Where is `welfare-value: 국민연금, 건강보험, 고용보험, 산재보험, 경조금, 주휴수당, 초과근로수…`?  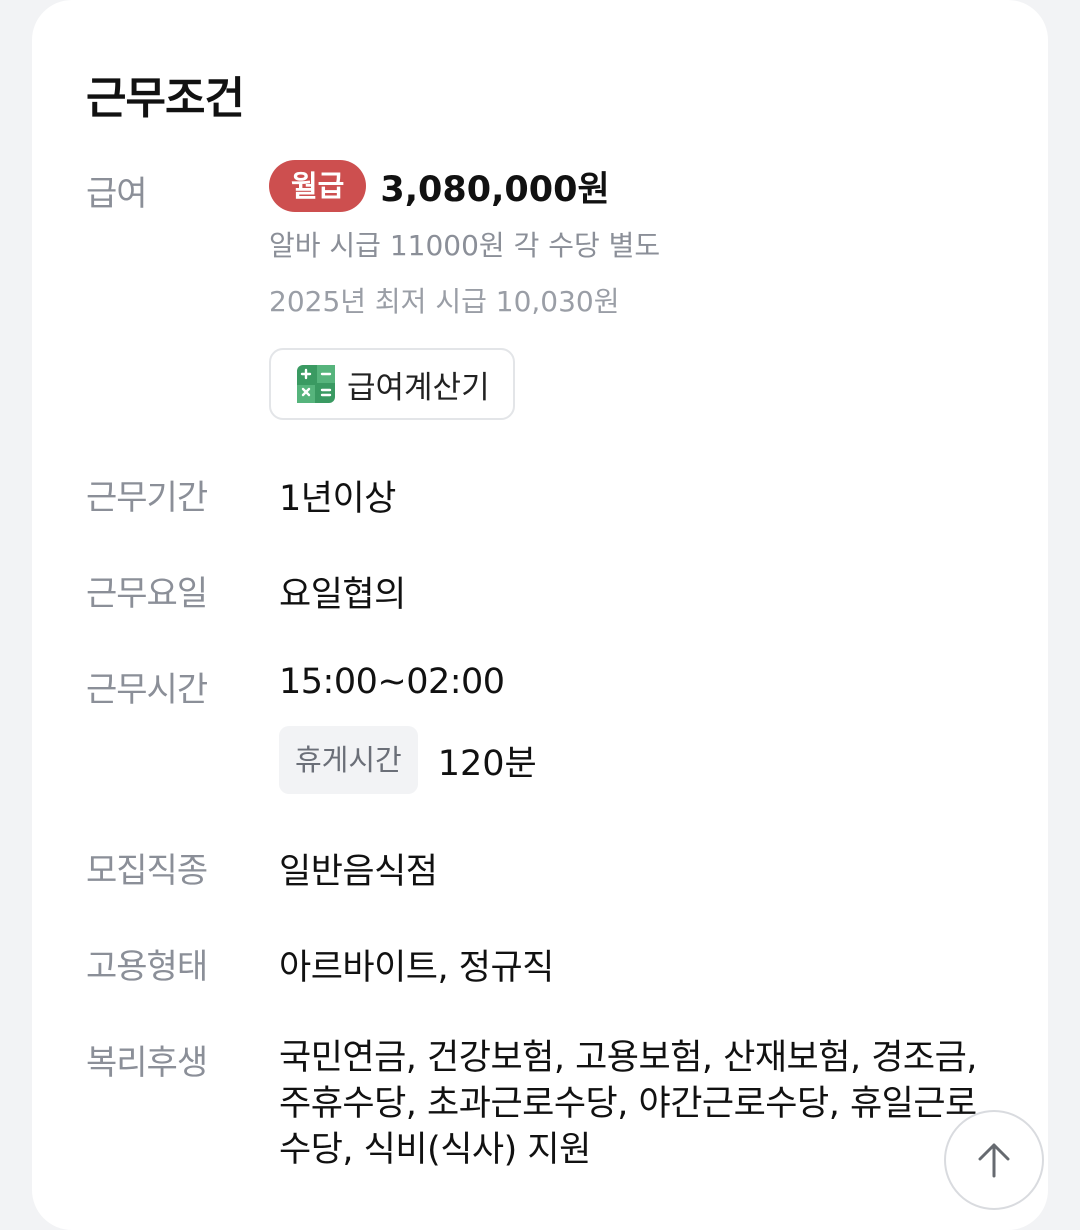
welfare-value: 국민연금, 건강보험, 고용보험, 산재보험, 경조금, 주휴수당, 초과근로수… is located at coordinates (628, 1104).